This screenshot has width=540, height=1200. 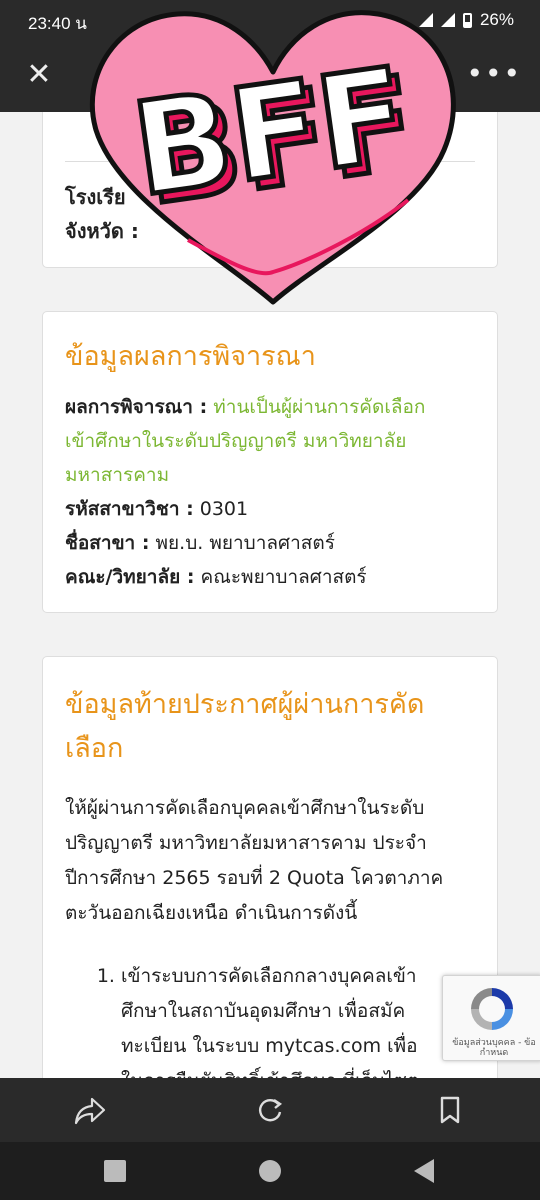 I want to click on system-nav-bar, so click(x=270, y=1171).